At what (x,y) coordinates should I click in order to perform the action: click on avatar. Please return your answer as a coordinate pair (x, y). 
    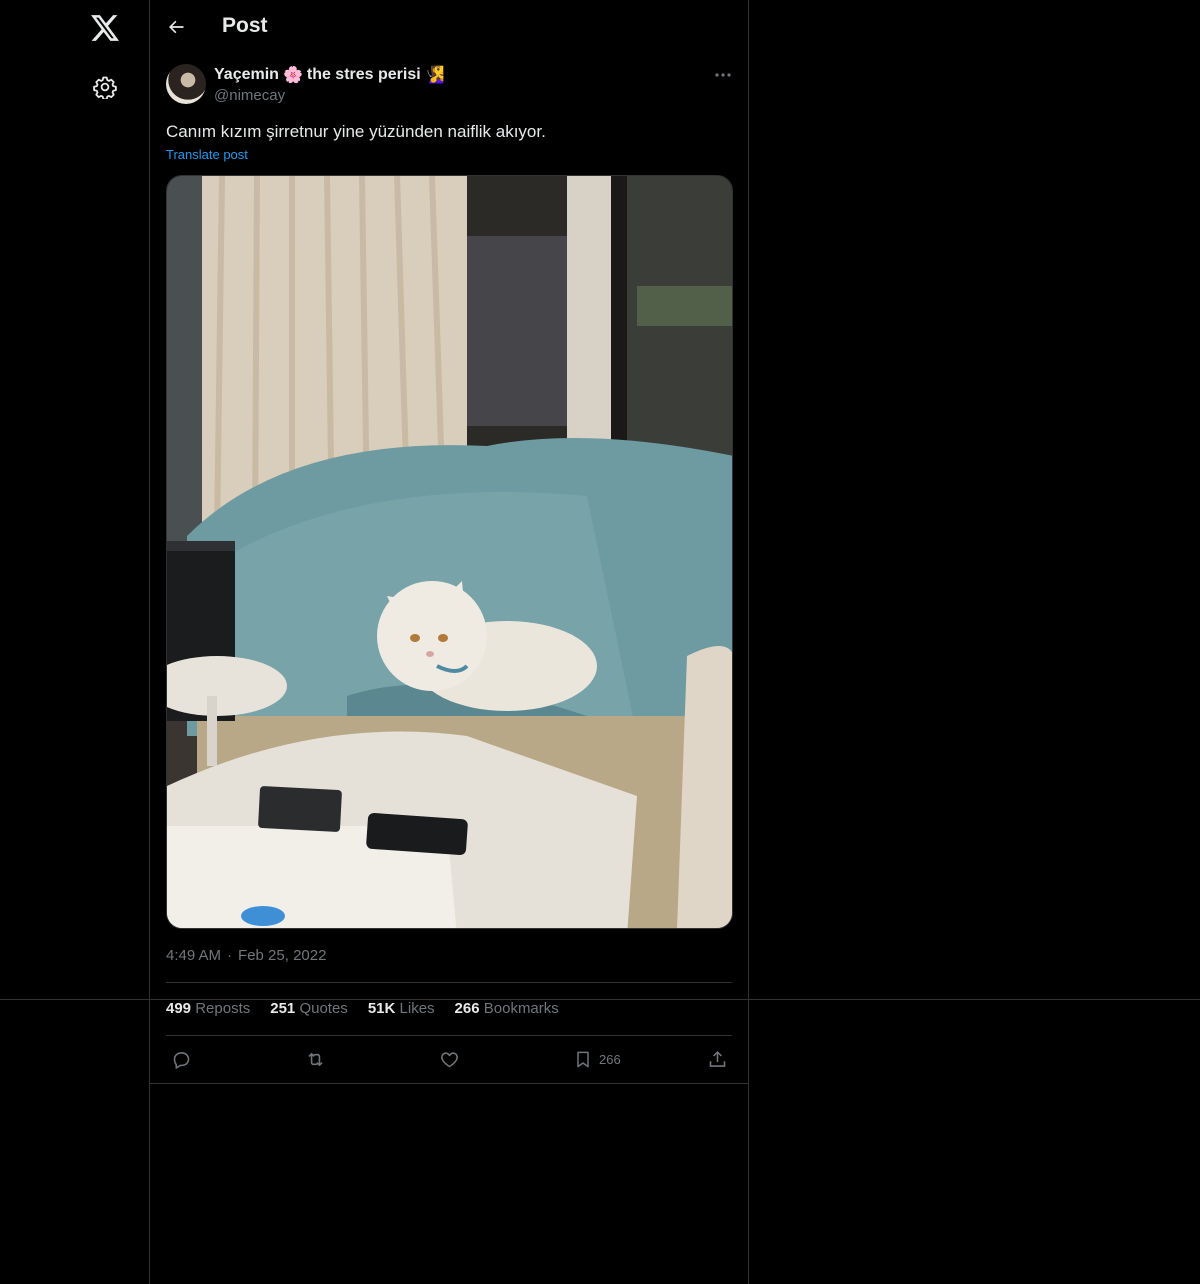
    Looking at the image, I should click on (186, 84).